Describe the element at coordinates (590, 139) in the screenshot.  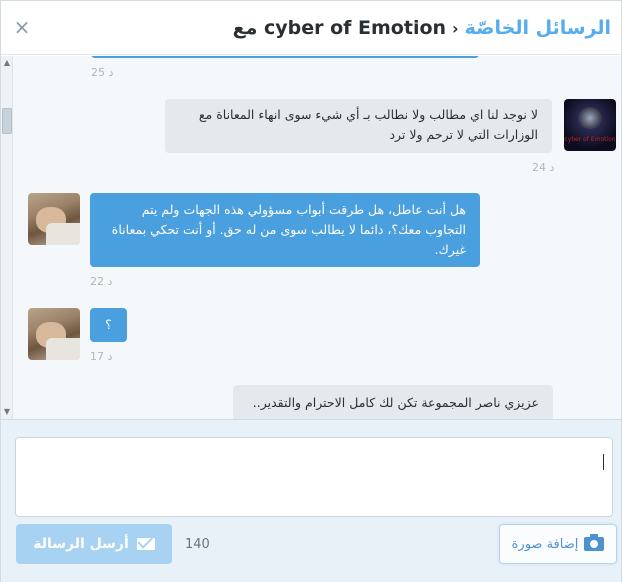
I see `avatar-logo-text: cyber of Emotion` at that location.